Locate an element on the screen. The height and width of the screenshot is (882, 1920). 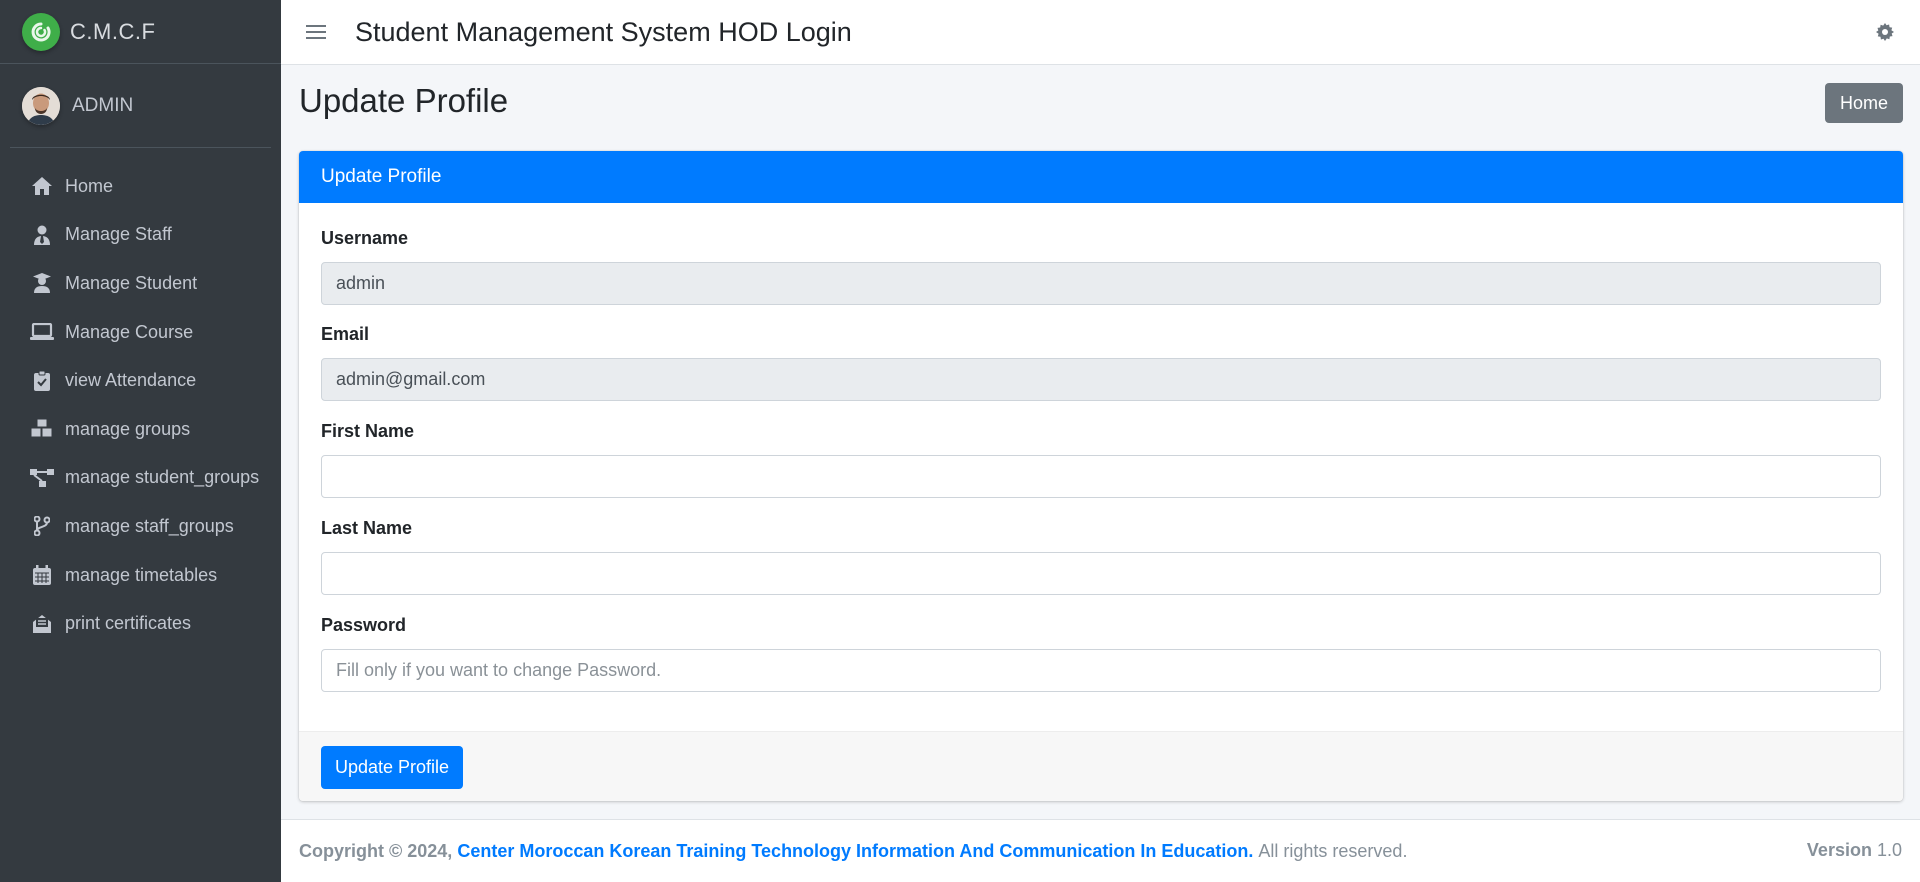
footer-version: Version 1.0 is located at coordinates (1854, 850).